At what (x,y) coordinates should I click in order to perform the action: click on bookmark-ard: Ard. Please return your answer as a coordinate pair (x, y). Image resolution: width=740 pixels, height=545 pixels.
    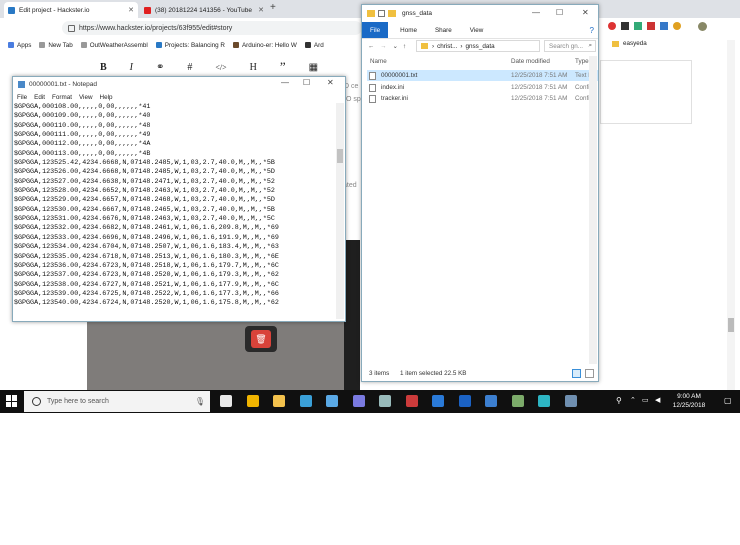
    Looking at the image, I should click on (314, 45).